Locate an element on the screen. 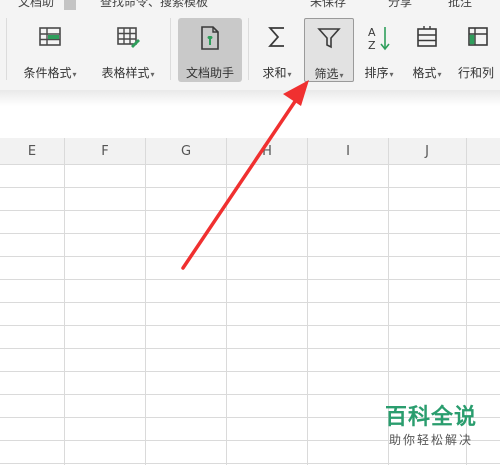 Image resolution: width=500 pixels, height=465 pixels. conditional-format-button: 条件格式▾ is located at coordinates (50, 50).